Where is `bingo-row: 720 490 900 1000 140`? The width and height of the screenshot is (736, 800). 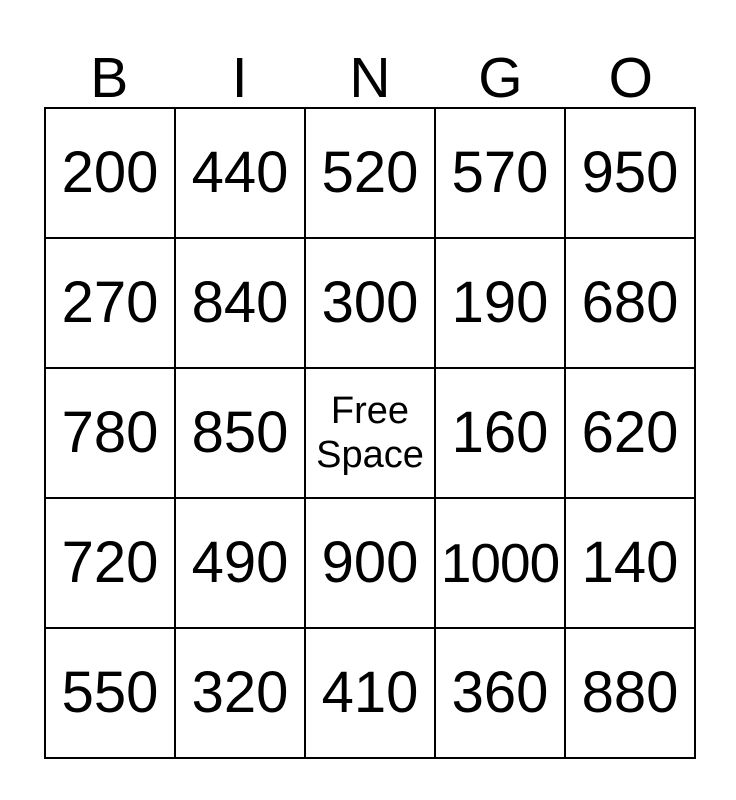
bingo-row: 720 490 900 1000 140 is located at coordinates (371, 564).